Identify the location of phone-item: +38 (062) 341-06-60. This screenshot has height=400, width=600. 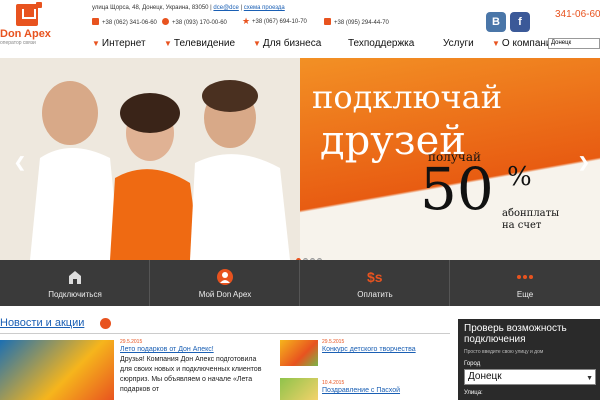
(124, 22).